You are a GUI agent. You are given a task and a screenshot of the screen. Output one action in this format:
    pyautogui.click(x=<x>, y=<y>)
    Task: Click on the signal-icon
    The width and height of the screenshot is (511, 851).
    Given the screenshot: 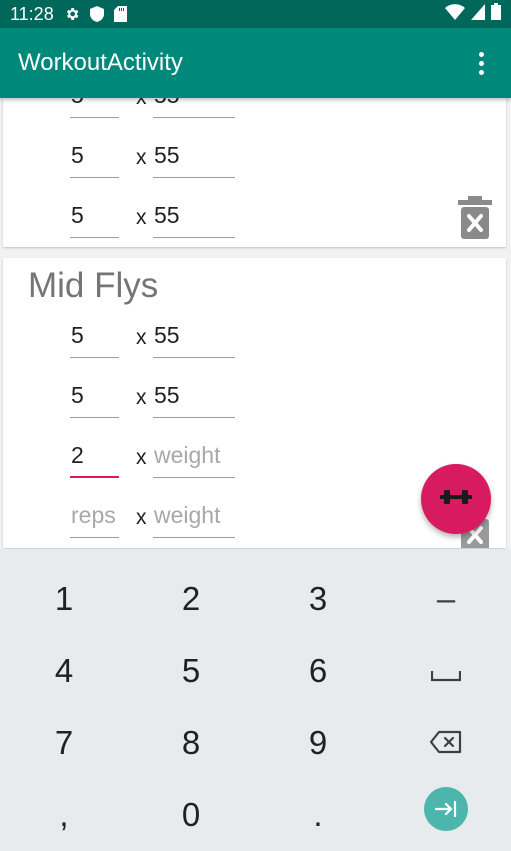 What is the action you would take?
    pyautogui.click(x=478, y=14)
    